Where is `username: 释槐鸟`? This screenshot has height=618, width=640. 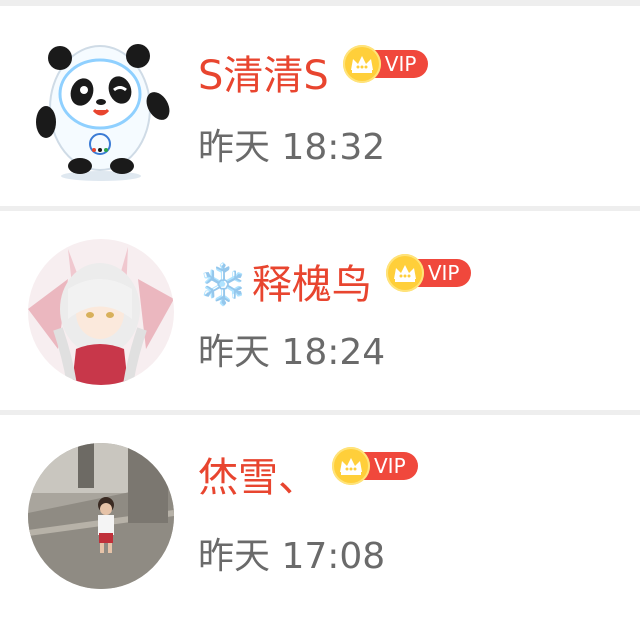 username: 释槐鸟 is located at coordinates (312, 285).